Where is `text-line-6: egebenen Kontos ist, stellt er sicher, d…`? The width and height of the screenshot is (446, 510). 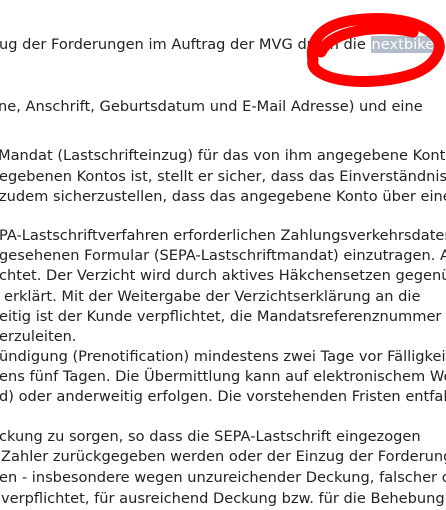 text-line-6: egebenen Kontos ist, stellt er sicher, d… is located at coordinates (223, 176).